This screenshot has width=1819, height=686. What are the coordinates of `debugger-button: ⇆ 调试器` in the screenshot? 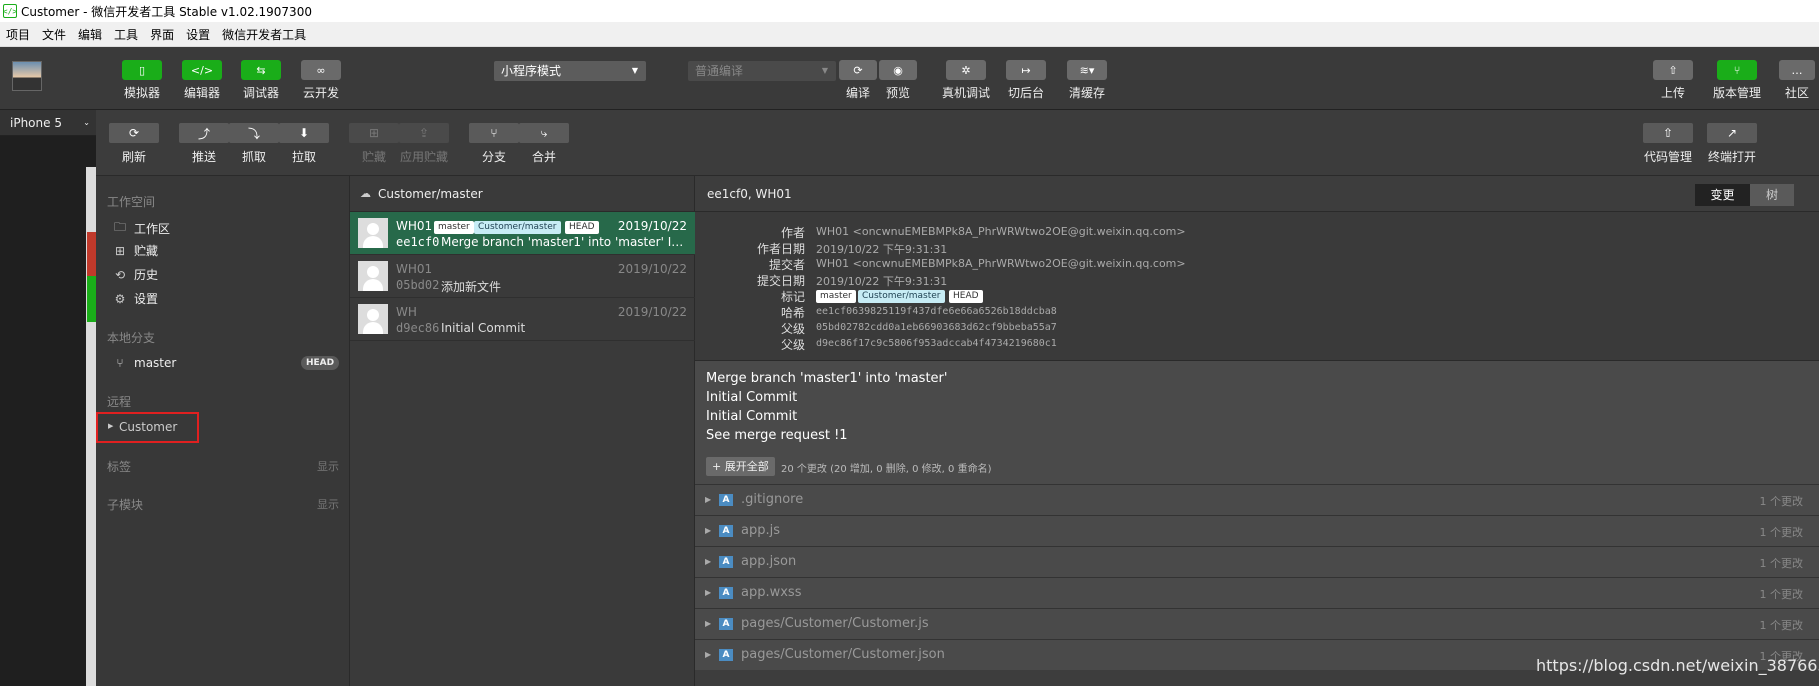 It's located at (261, 80).